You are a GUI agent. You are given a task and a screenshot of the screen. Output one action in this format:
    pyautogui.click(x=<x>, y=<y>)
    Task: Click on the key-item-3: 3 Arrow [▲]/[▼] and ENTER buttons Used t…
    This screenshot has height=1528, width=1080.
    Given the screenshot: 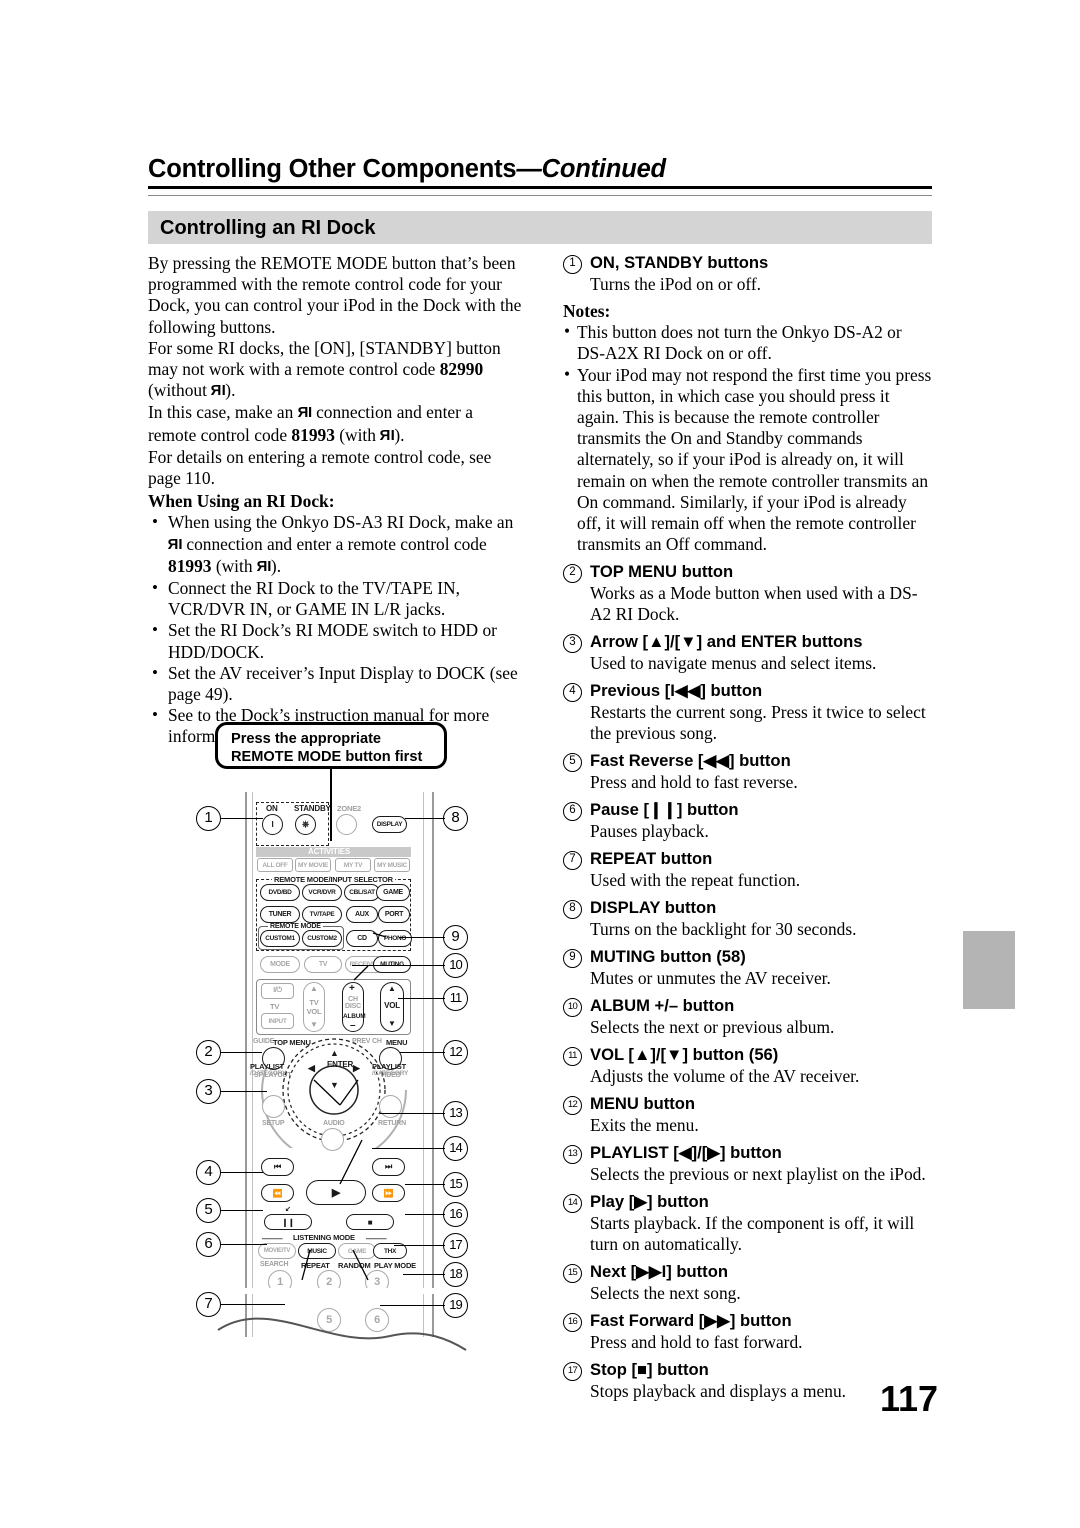 What is the action you would take?
    pyautogui.click(x=748, y=653)
    